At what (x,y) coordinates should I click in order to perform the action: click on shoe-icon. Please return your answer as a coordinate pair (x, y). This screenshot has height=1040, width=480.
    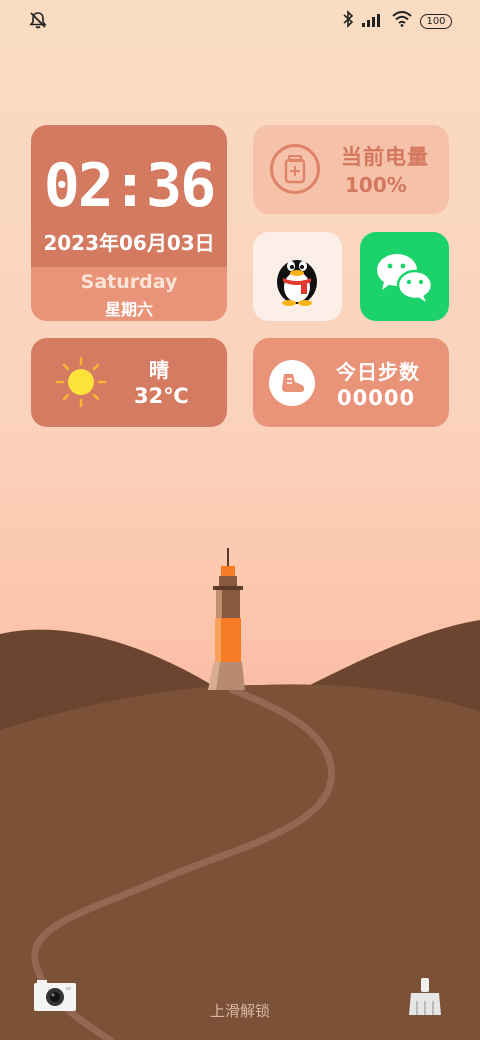
    Looking at the image, I should click on (293, 383).